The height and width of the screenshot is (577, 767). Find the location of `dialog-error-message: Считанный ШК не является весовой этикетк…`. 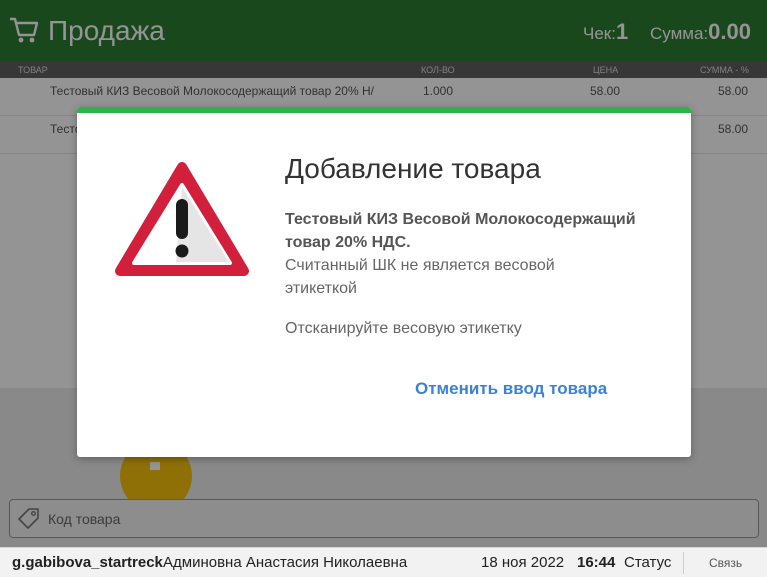

dialog-error-message: Считанный ШК не является весовой этикетк… is located at coordinates (420, 277).